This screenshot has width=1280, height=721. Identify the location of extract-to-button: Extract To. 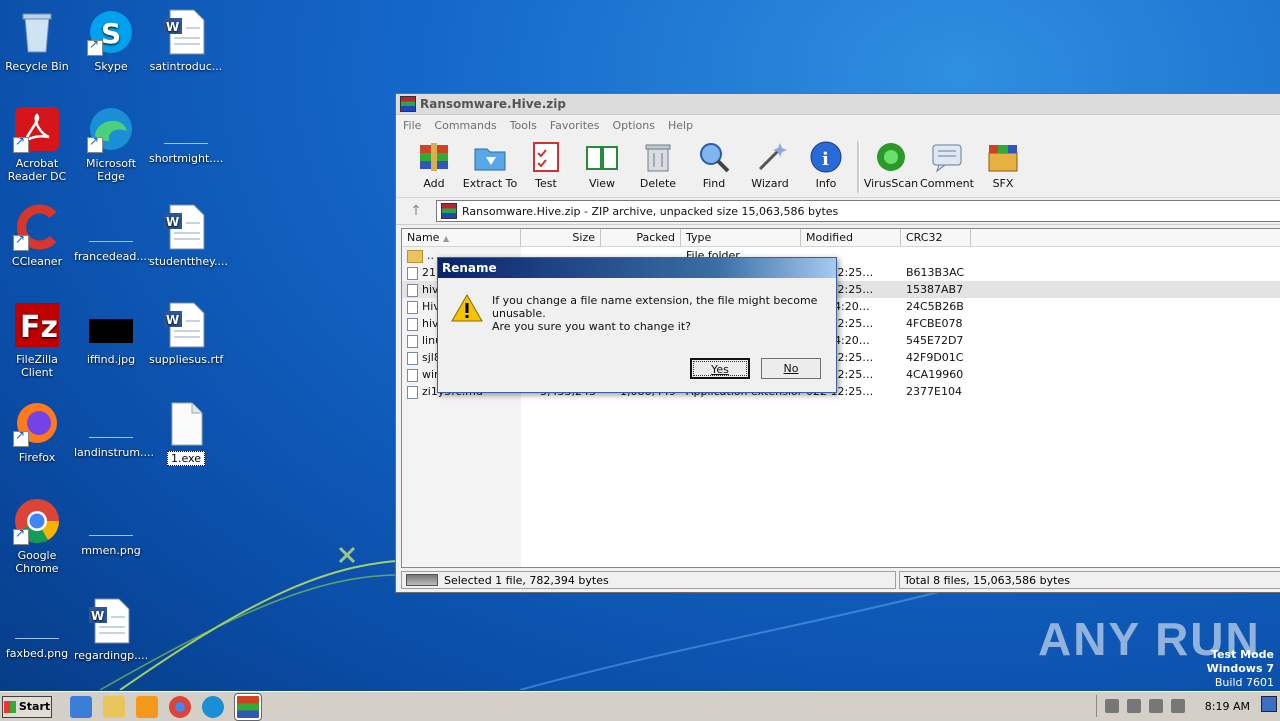
(490, 162).